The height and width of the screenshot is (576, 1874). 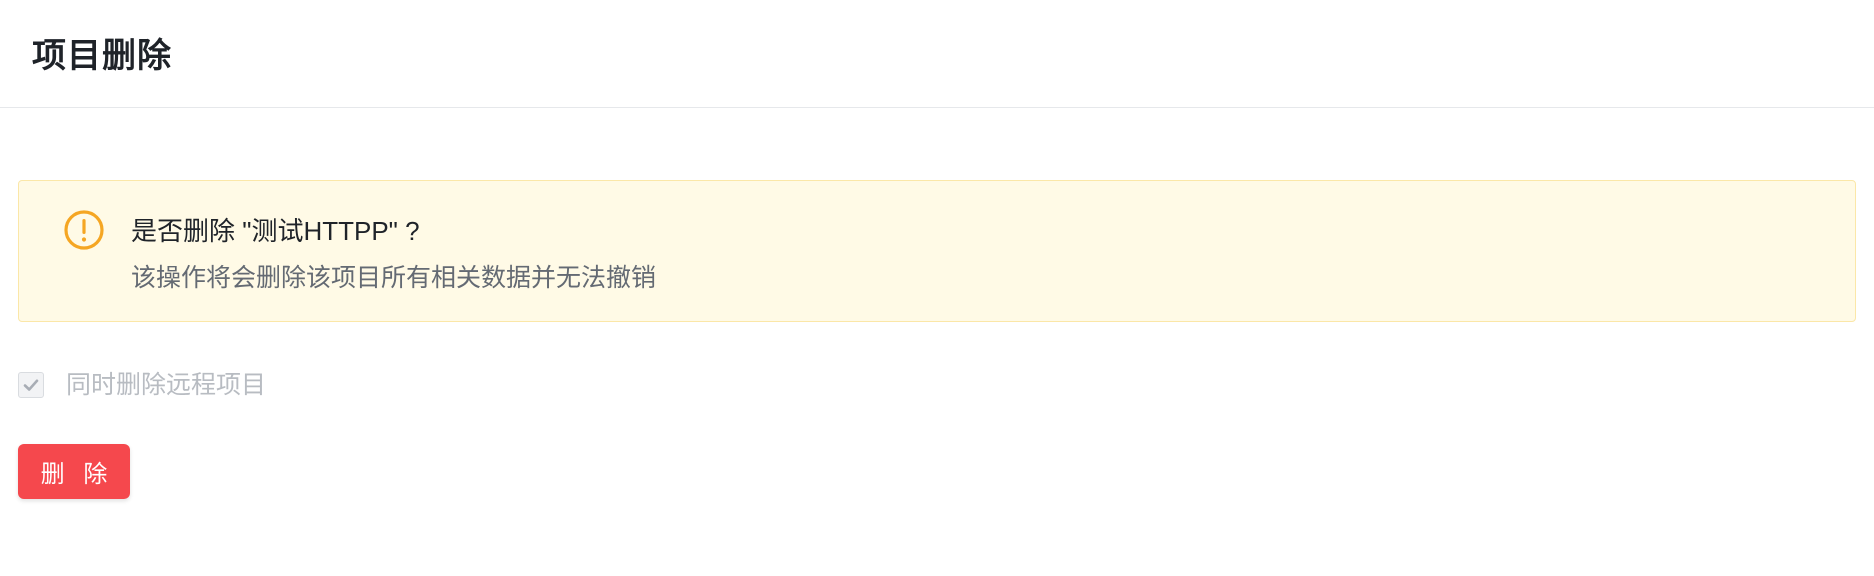 I want to click on page-title: 项目删除, so click(x=102, y=56).